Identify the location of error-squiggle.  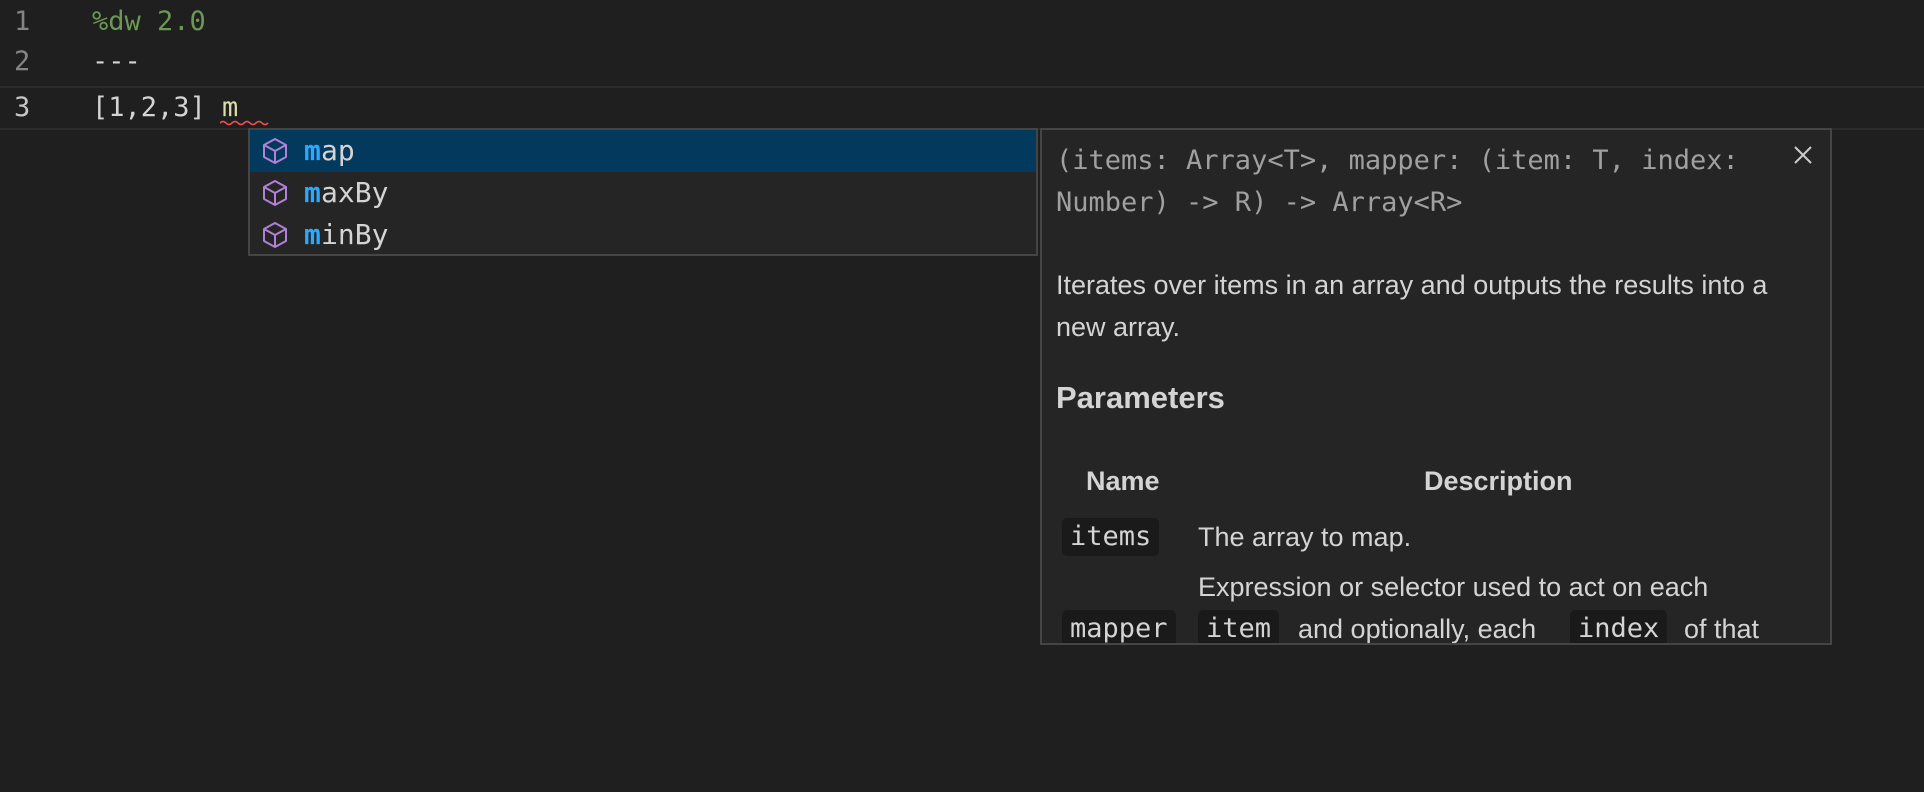
(244, 123).